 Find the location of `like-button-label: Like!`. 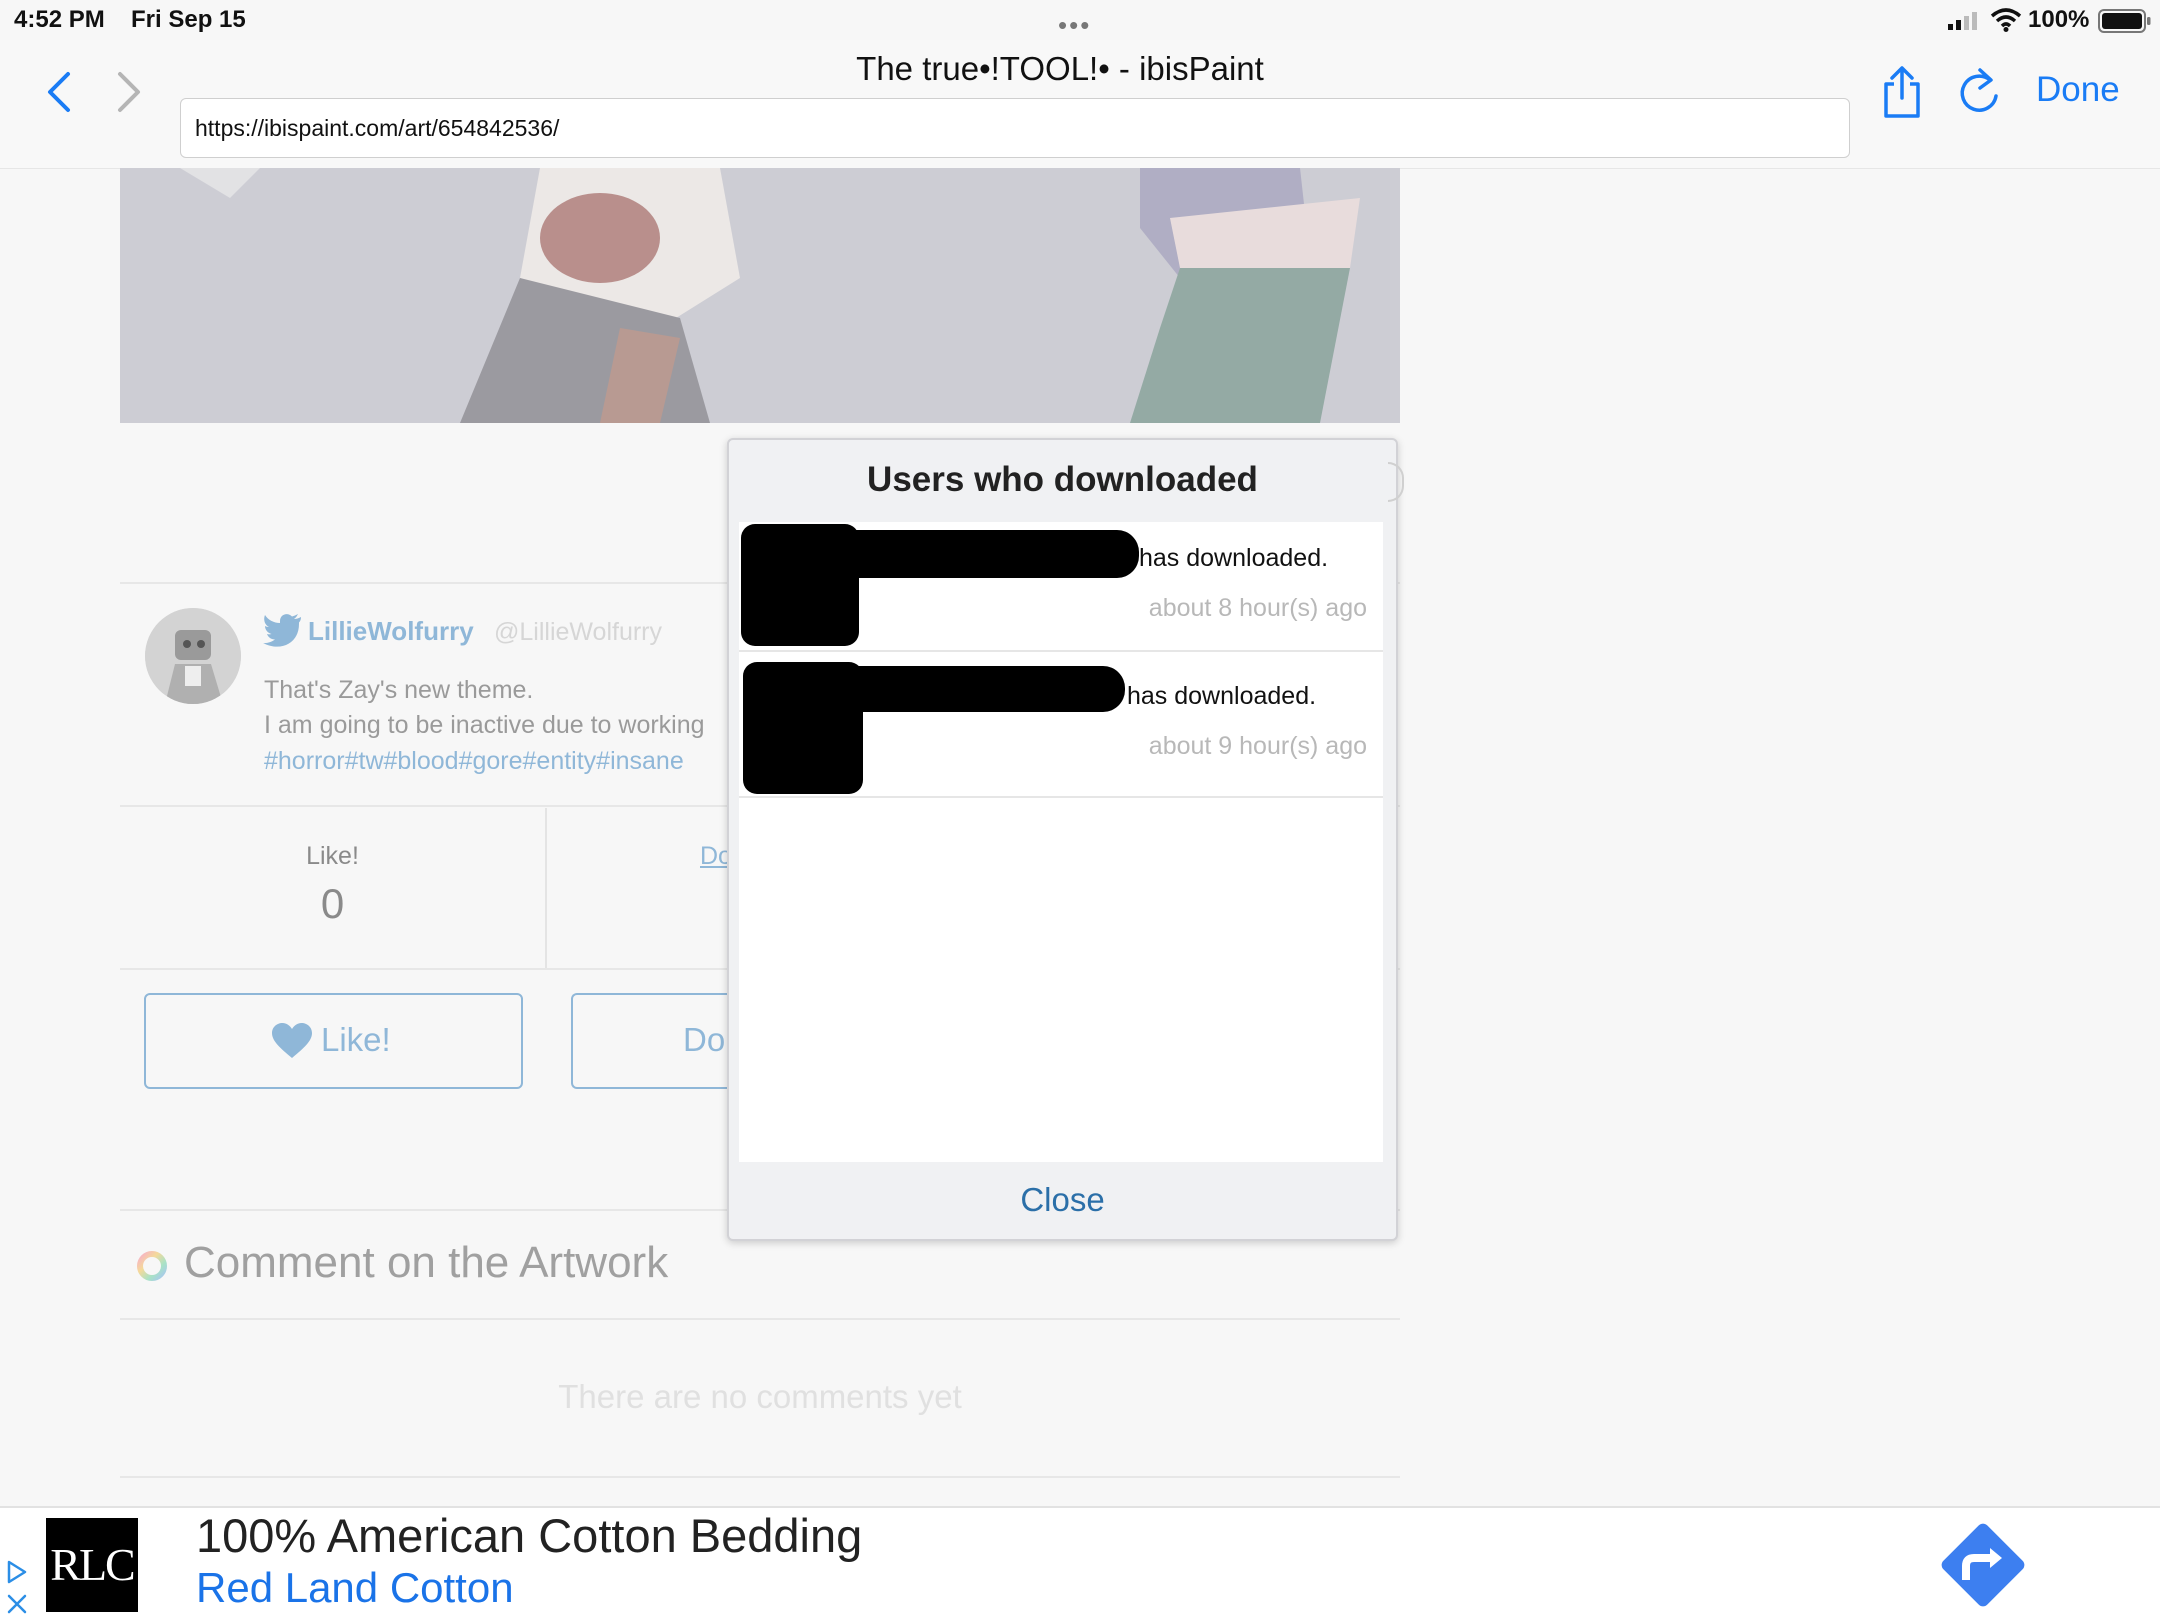

like-button-label: Like! is located at coordinates (356, 1039).